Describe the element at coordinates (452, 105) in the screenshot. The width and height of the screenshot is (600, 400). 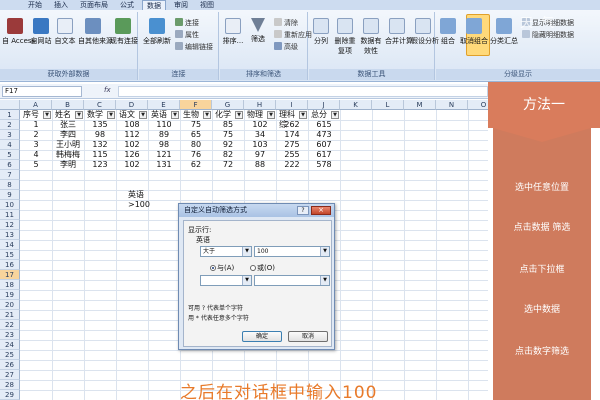
I see `column-header-n: N` at that location.